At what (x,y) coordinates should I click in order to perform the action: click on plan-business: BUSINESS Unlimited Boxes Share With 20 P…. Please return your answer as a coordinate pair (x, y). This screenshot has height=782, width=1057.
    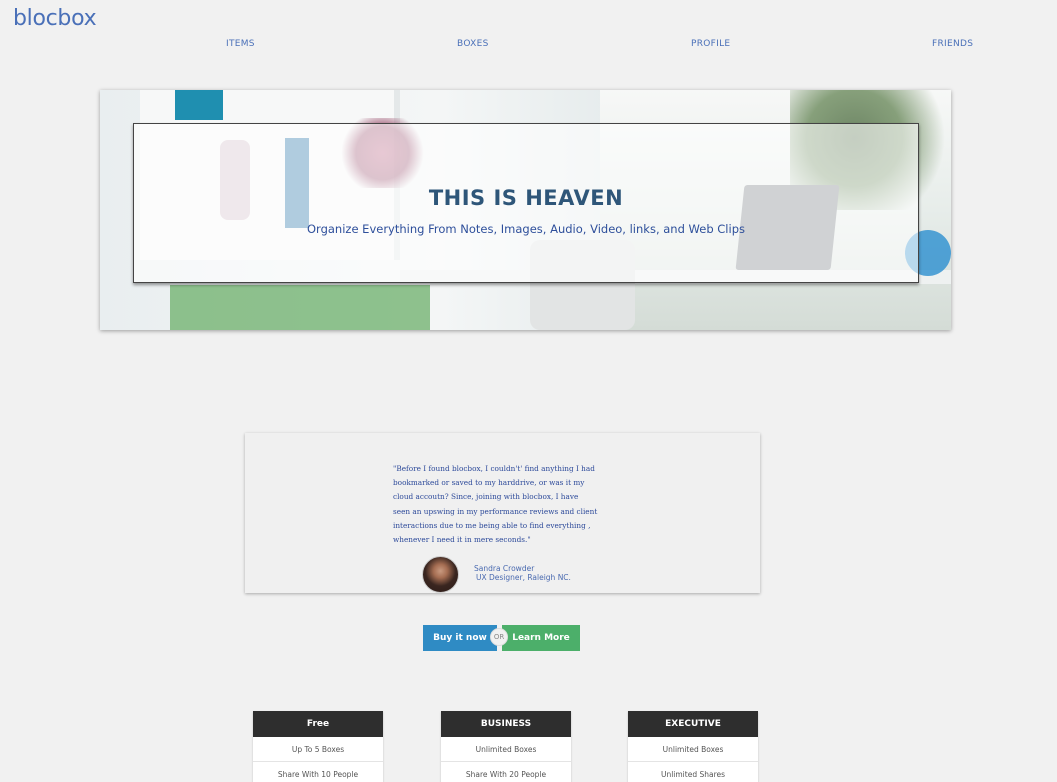
    Looking at the image, I should click on (506, 746).